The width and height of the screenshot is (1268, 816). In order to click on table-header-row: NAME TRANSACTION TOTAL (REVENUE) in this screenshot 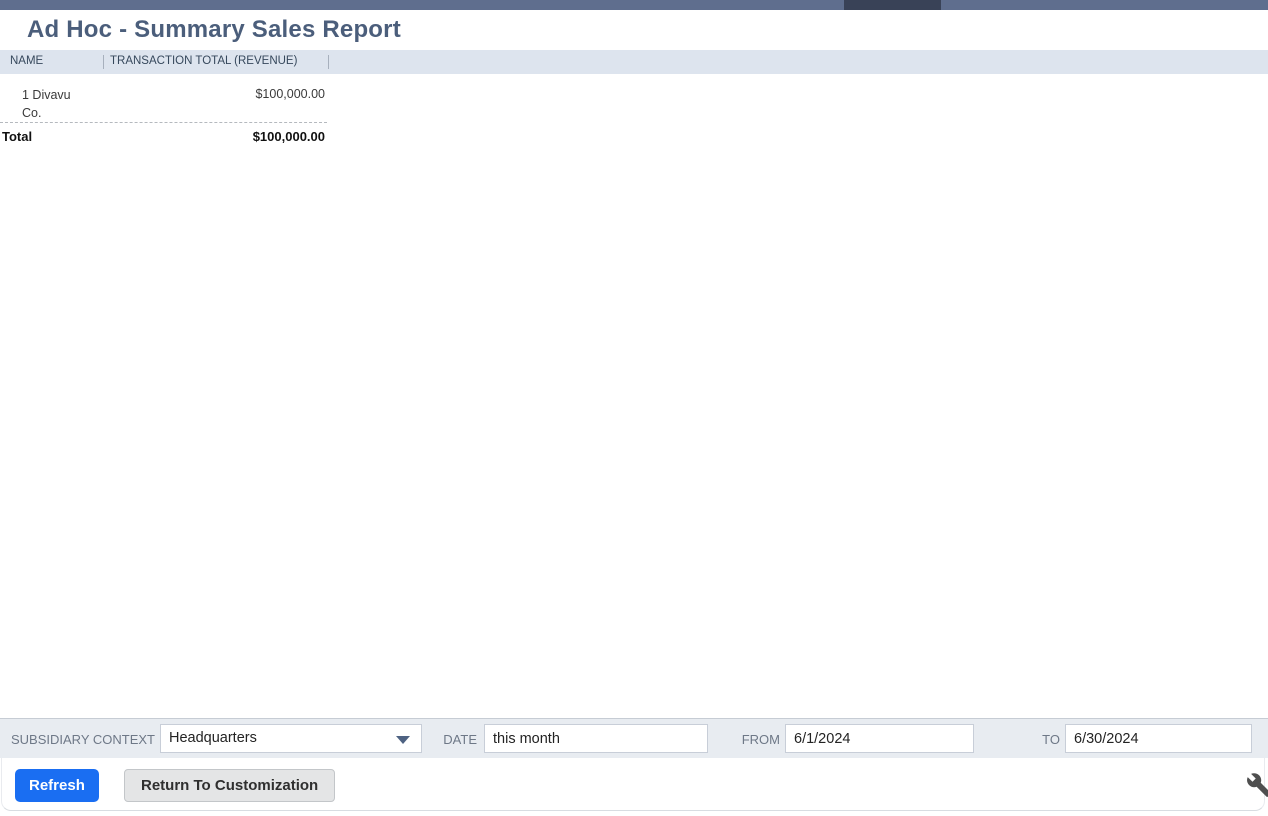, I will do `click(634, 62)`.